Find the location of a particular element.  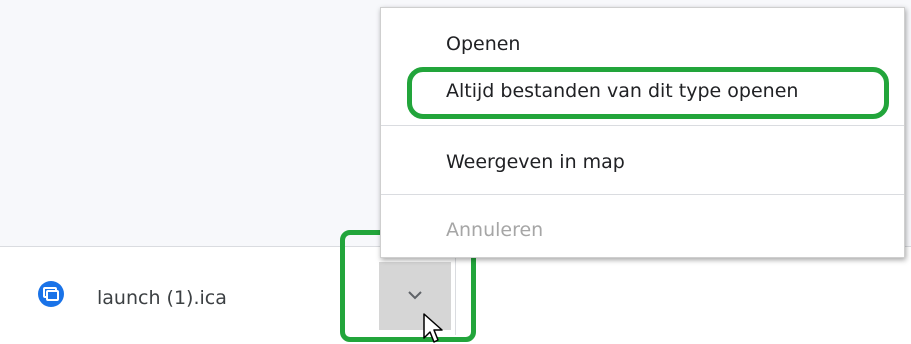

menu-item-show-in-folder: Weergeven in map is located at coordinates (535, 162).